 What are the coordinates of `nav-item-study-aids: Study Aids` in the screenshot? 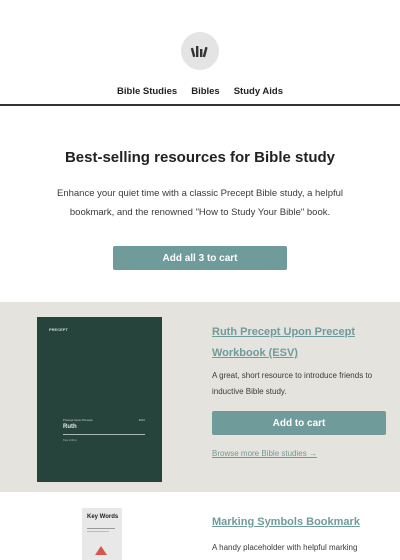 It's located at (258, 91).